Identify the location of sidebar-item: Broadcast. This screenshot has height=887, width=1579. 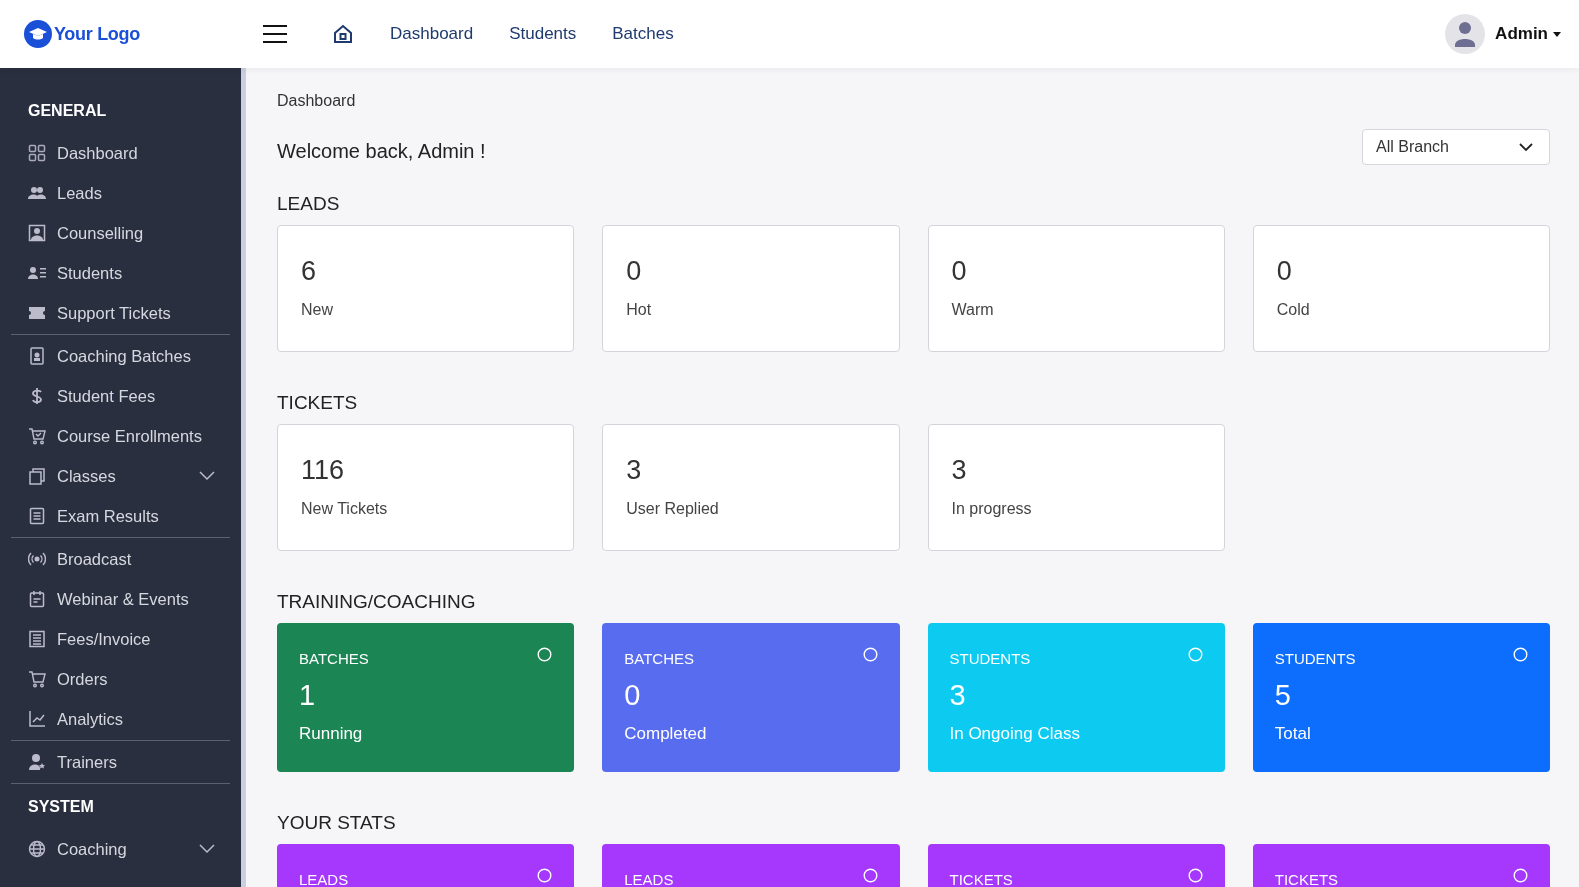
(120, 559).